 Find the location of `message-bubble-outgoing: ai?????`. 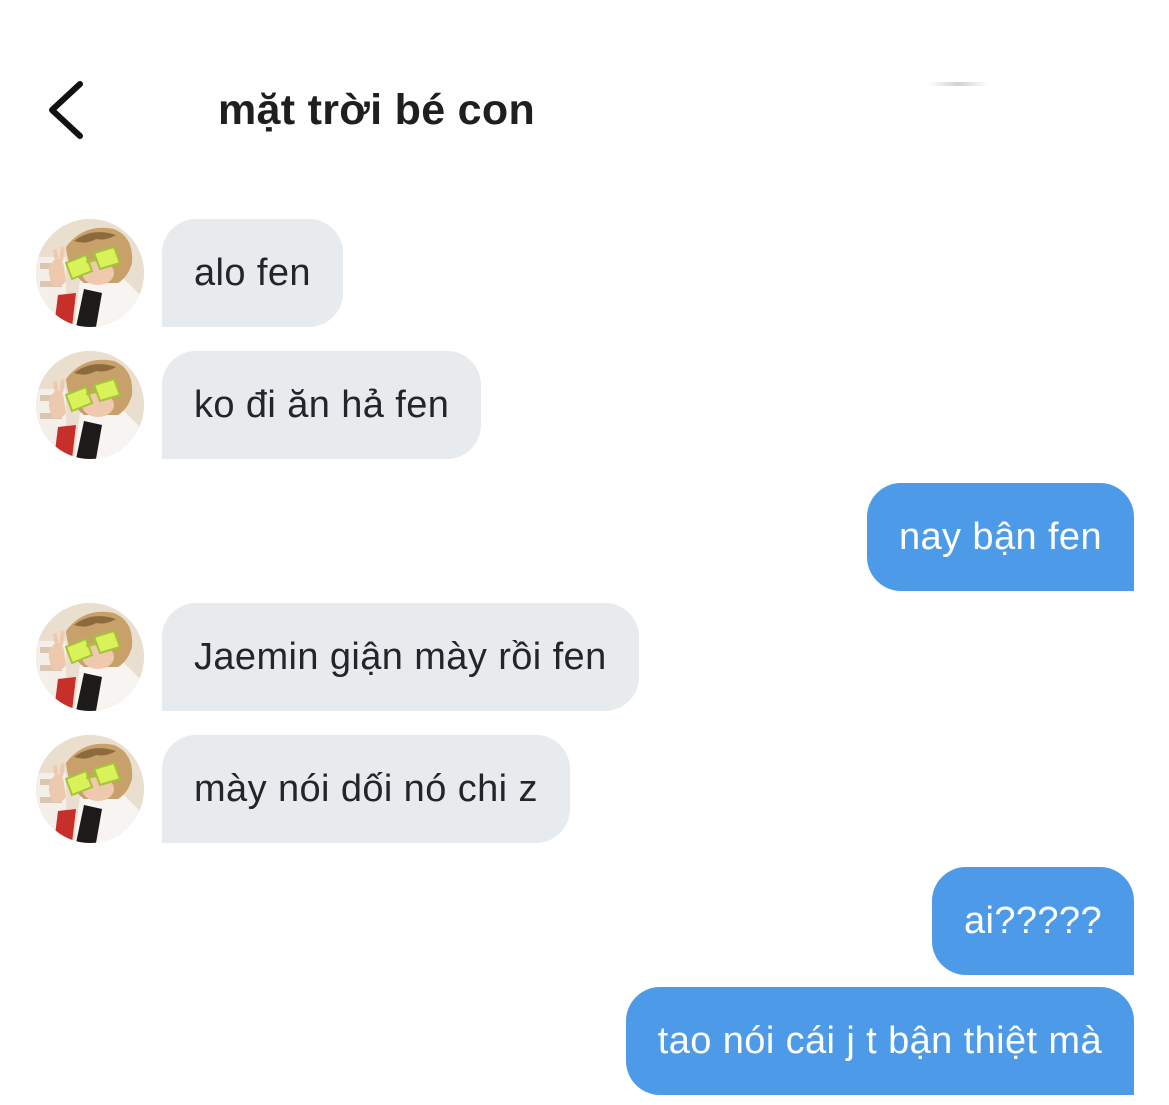

message-bubble-outgoing: ai????? is located at coordinates (1032, 921).